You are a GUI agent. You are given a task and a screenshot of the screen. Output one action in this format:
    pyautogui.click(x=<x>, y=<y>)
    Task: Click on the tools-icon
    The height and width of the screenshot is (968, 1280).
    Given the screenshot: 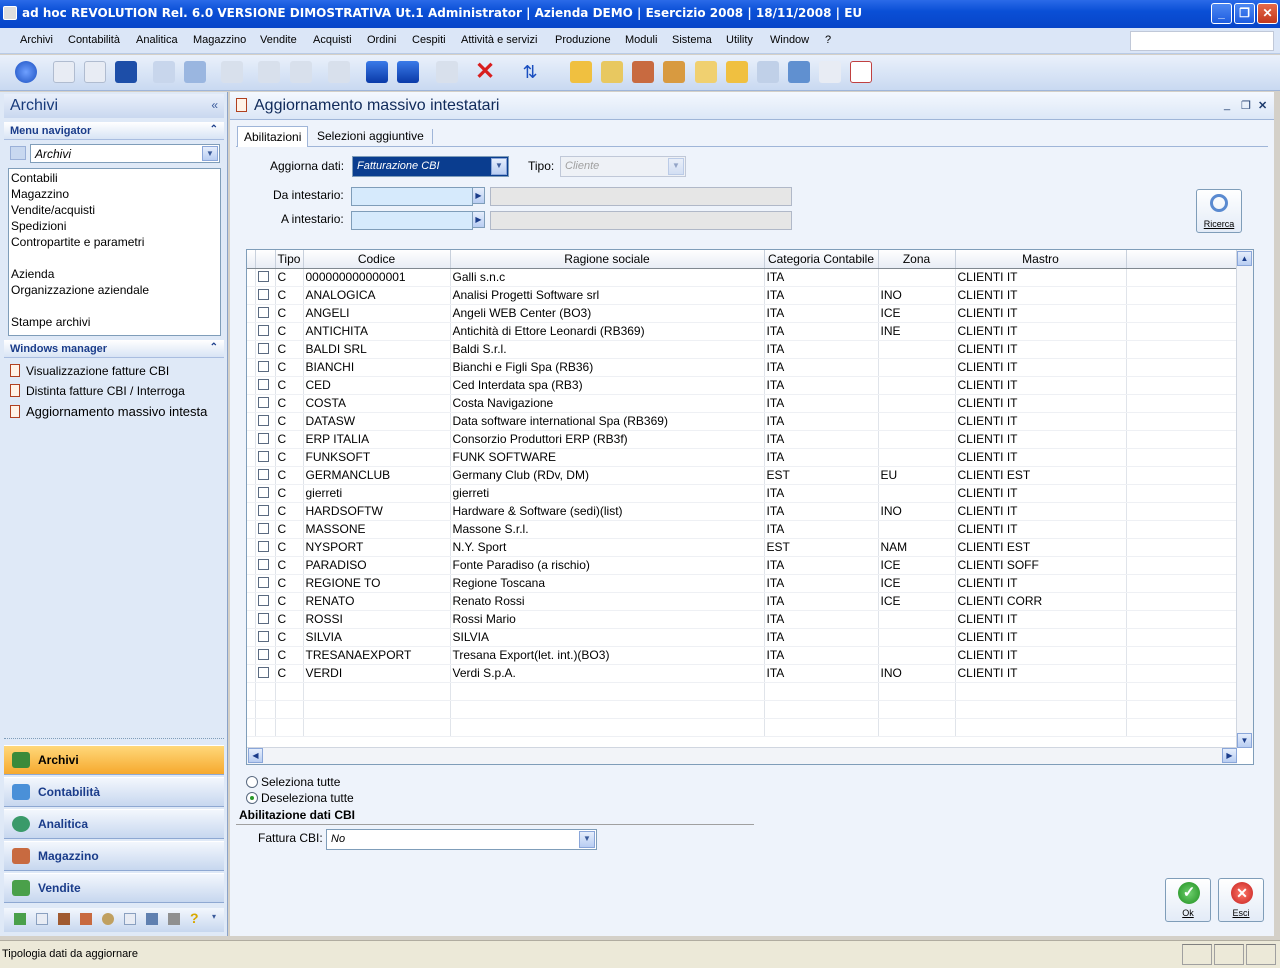 What is the action you would take?
    pyautogui.click(x=174, y=919)
    